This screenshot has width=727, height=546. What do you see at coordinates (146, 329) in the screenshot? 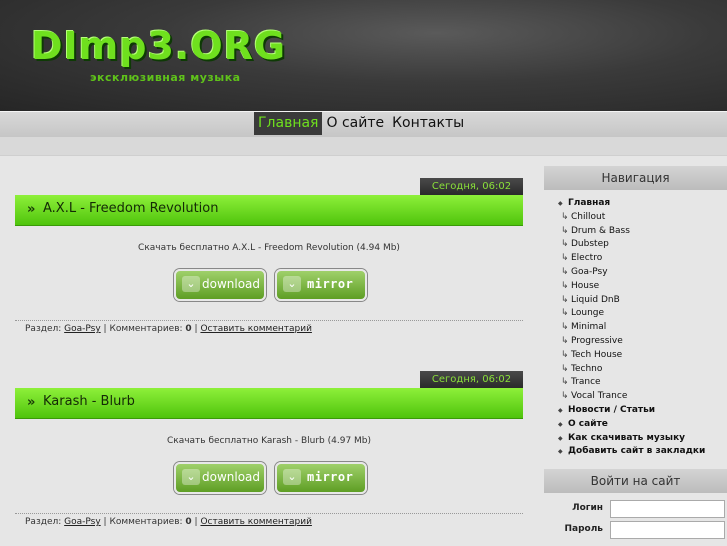
I see `comments-label: Комментариев:` at bounding box center [146, 329].